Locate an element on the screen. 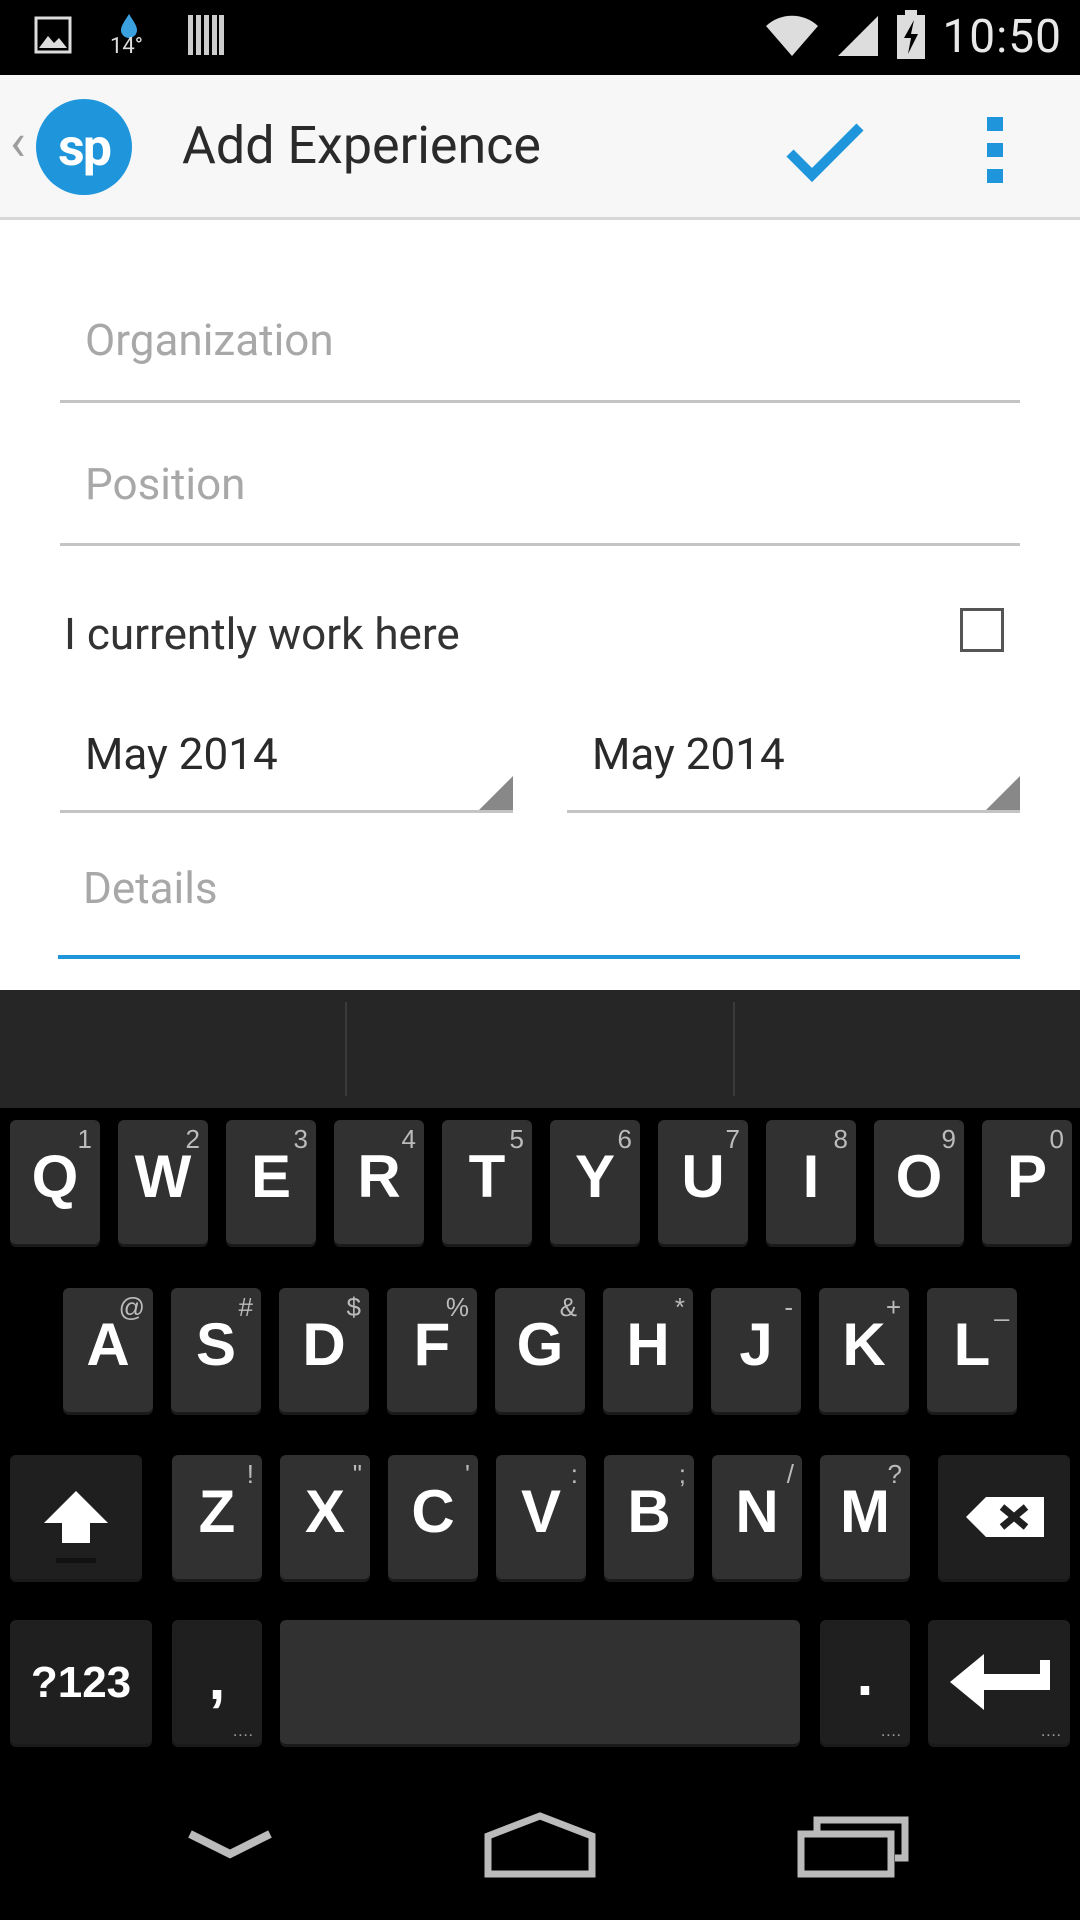 This screenshot has height=1920, width=1080. key-label: D is located at coordinates (324, 1344).